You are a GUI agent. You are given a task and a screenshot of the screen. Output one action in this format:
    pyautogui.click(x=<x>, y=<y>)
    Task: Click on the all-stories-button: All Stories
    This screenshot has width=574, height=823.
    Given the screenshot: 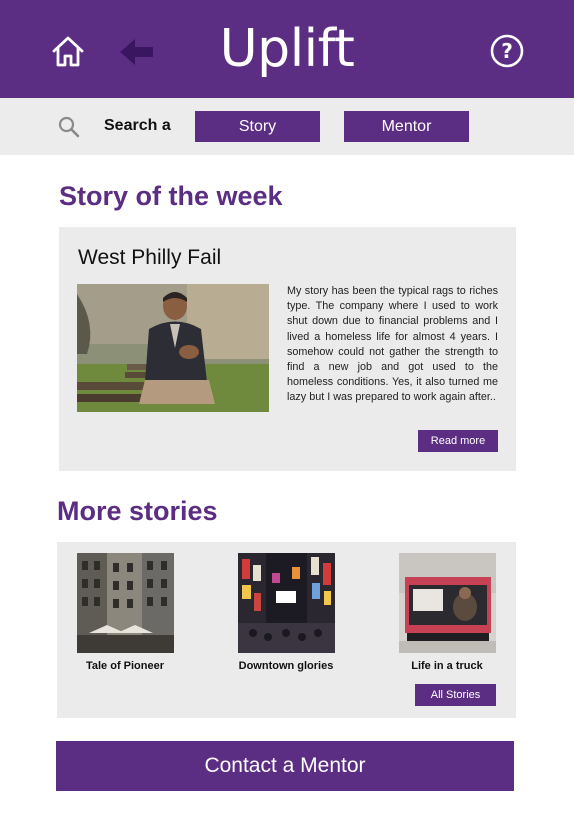 What is the action you would take?
    pyautogui.click(x=455, y=695)
    